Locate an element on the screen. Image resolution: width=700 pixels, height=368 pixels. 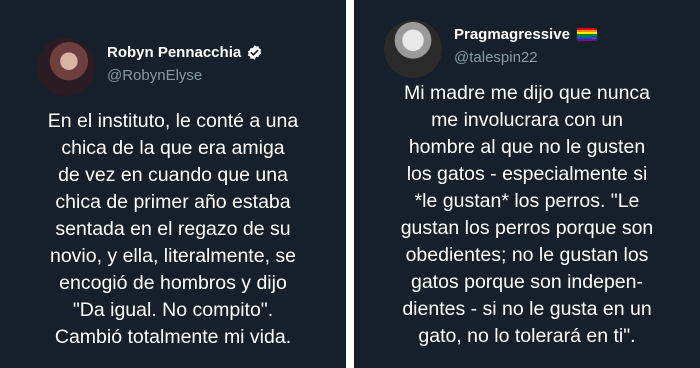
tweet-line: gustan los perros porque son is located at coordinates (527, 228).